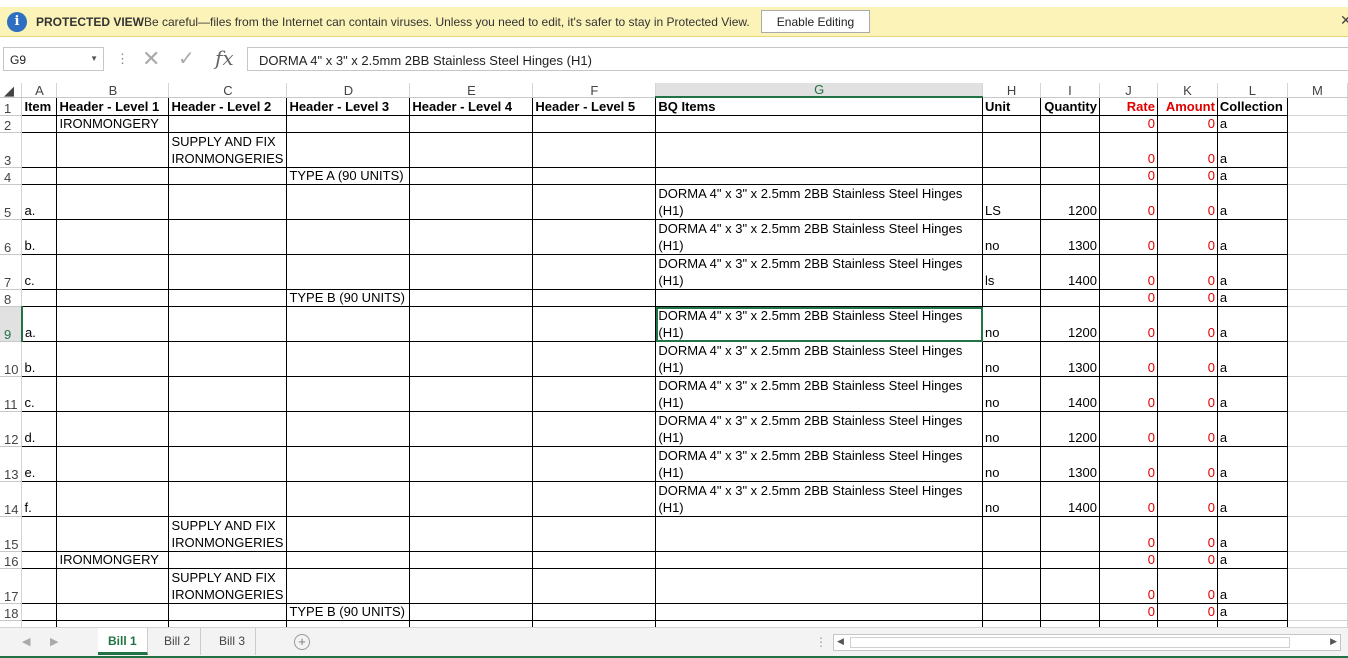  Describe the element at coordinates (471, 106) in the screenshot. I see `cell-e1: Header - Level 4` at that location.